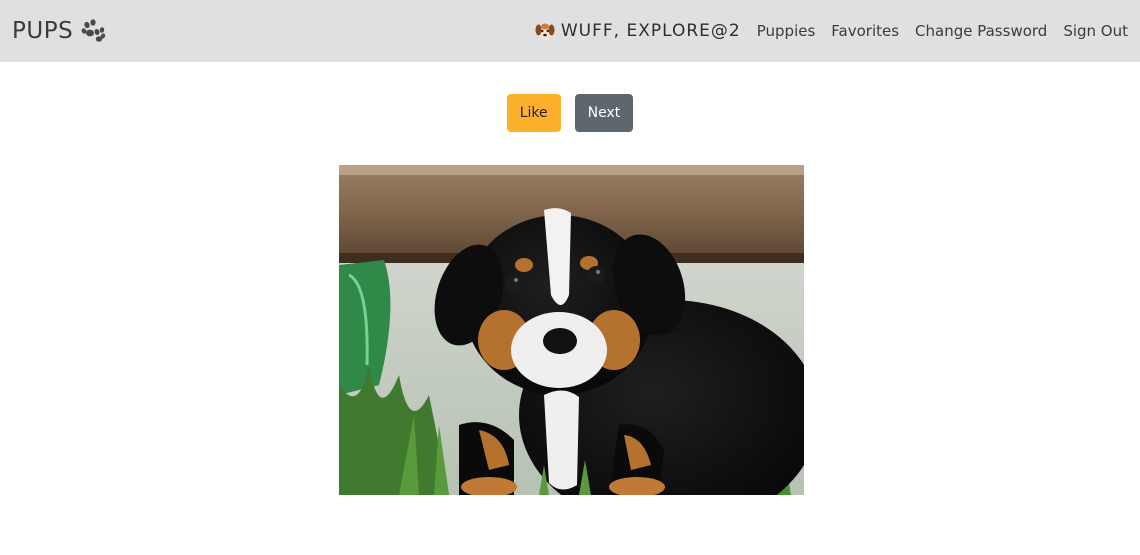 This screenshot has height=555, width=1140. I want to click on brand-link: PUPS, so click(59, 31).